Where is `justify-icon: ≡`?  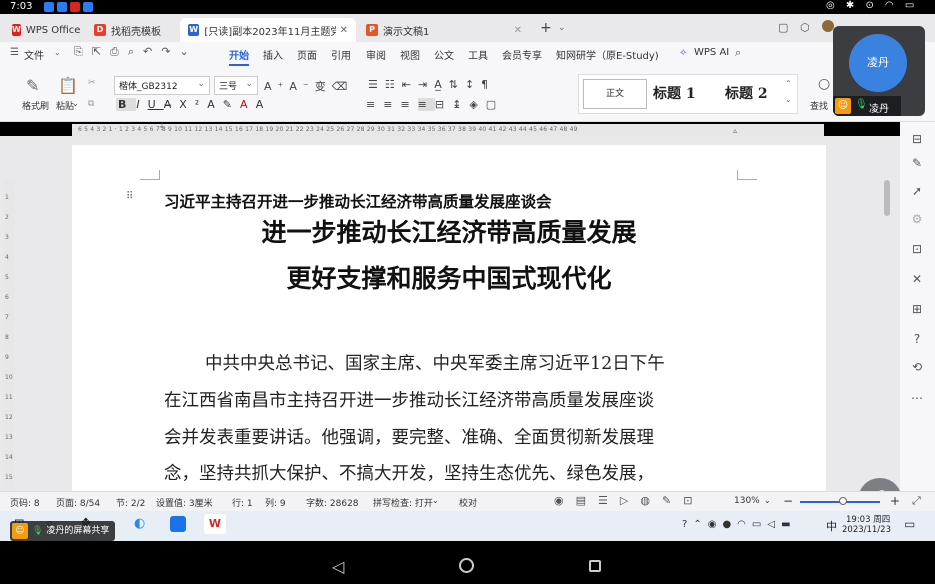
justify-icon: ≡ is located at coordinates (426, 104).